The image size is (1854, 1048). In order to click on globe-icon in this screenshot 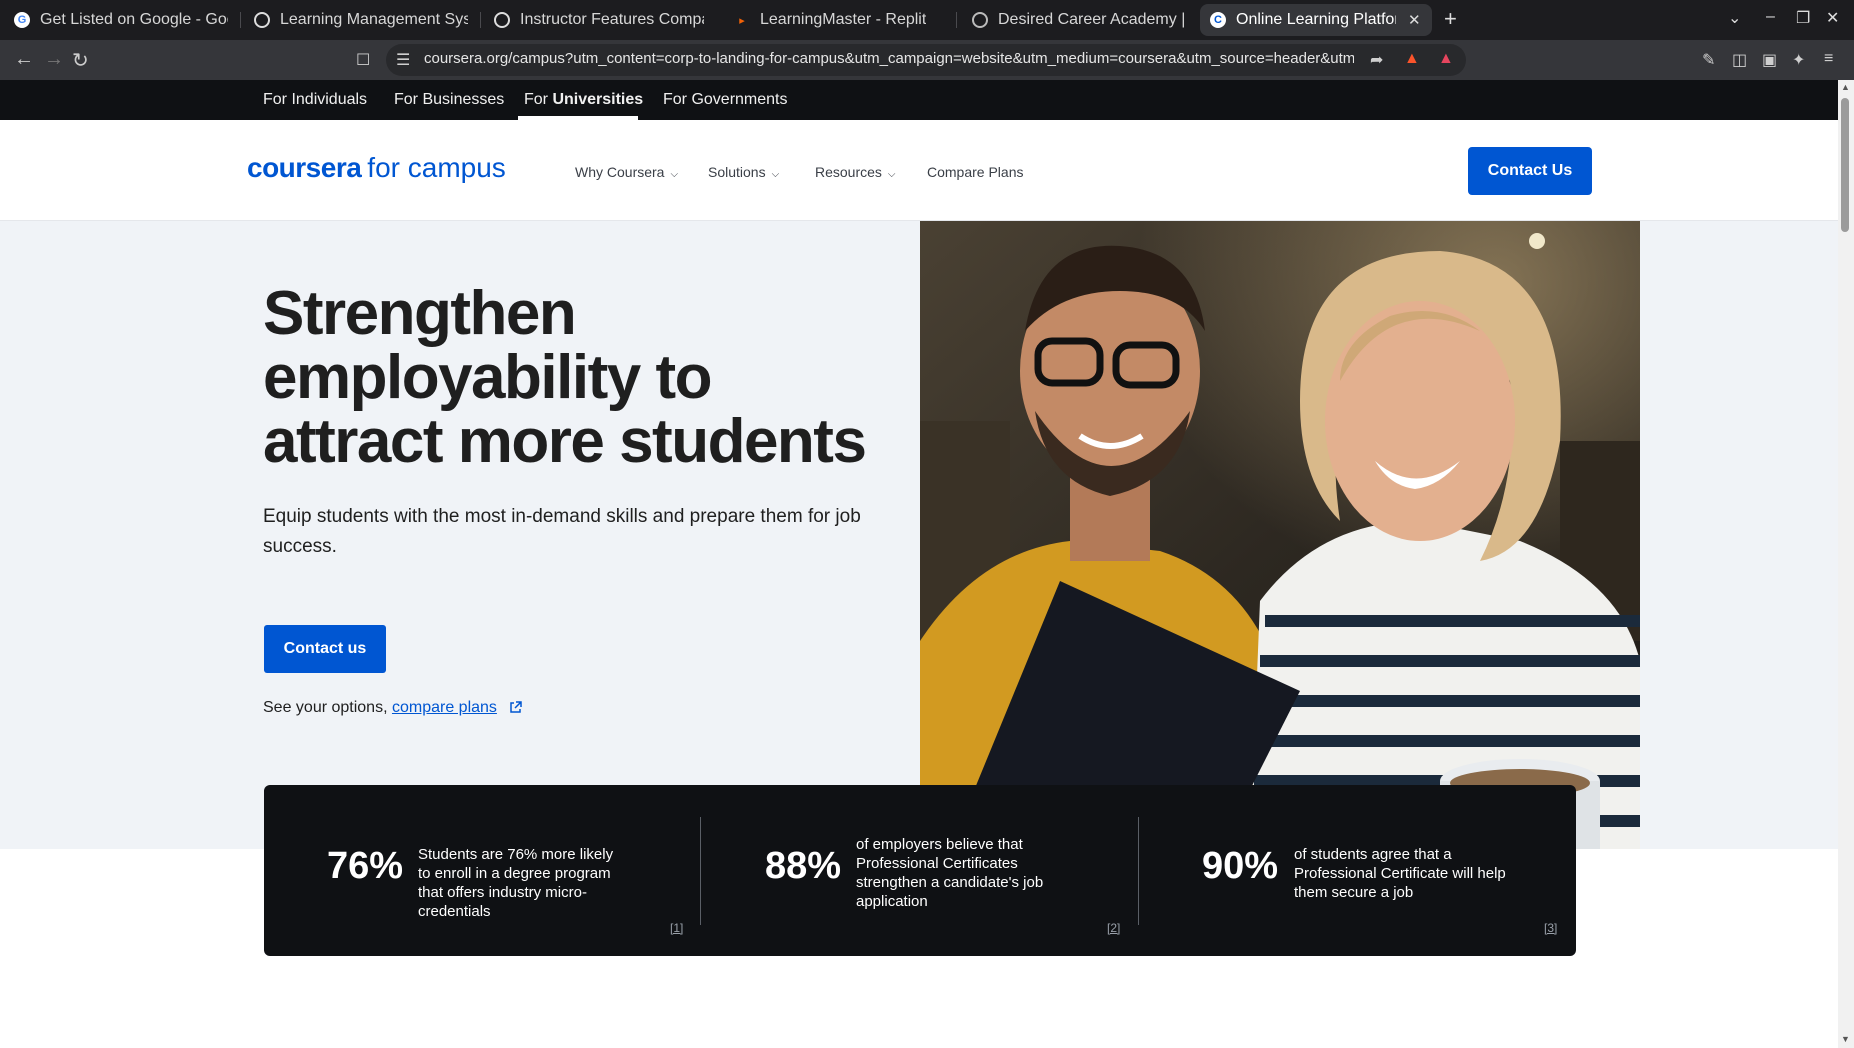, I will do `click(980, 20)`.